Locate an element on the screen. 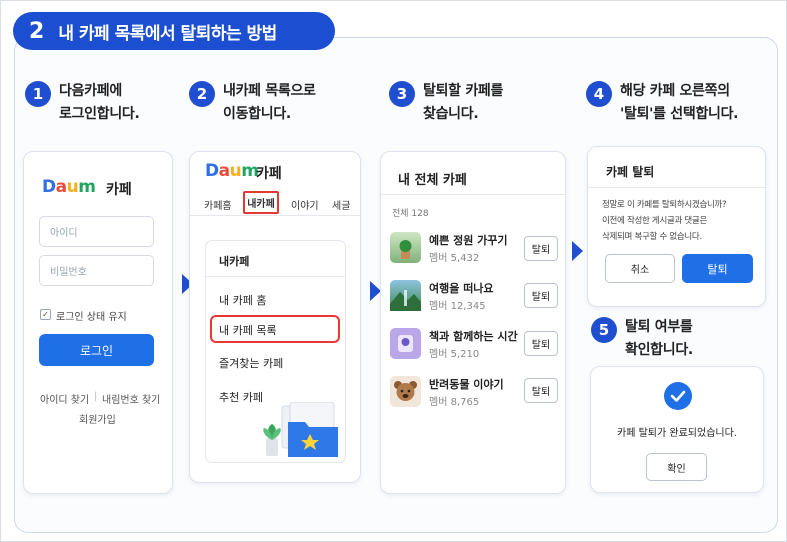 This screenshot has width=787, height=542. tab-new-posts: 세글 is located at coordinates (341, 204).